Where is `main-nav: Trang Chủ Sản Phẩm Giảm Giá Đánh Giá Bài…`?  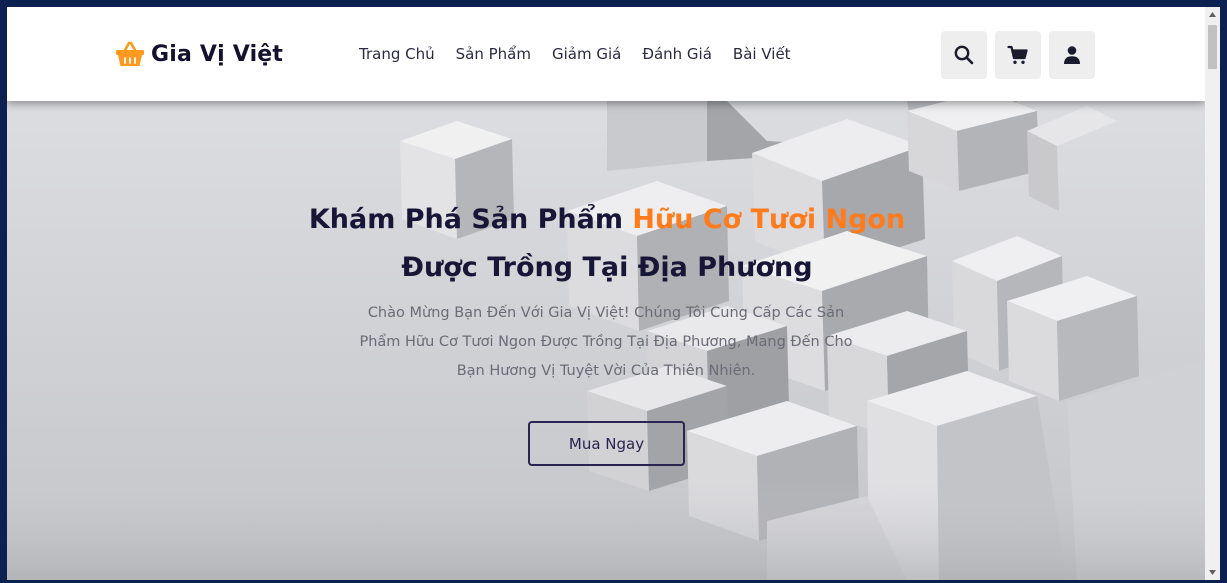 main-nav: Trang Chủ Sản Phẩm Giảm Giá Đánh Giá Bài… is located at coordinates (585, 54).